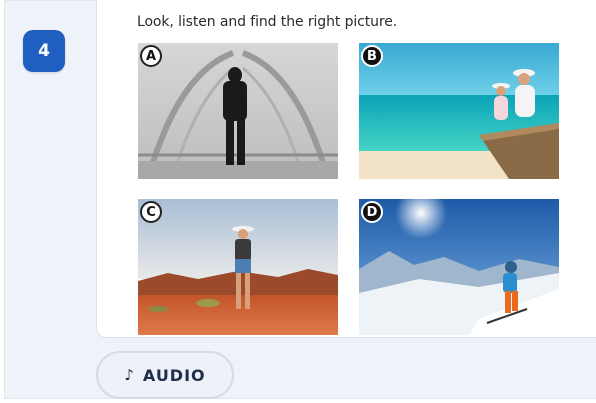 This screenshot has height=403, width=596. Describe the element at coordinates (267, 22) in the screenshot. I see `question-instruction: Look, listen and find the right picture.` at that location.